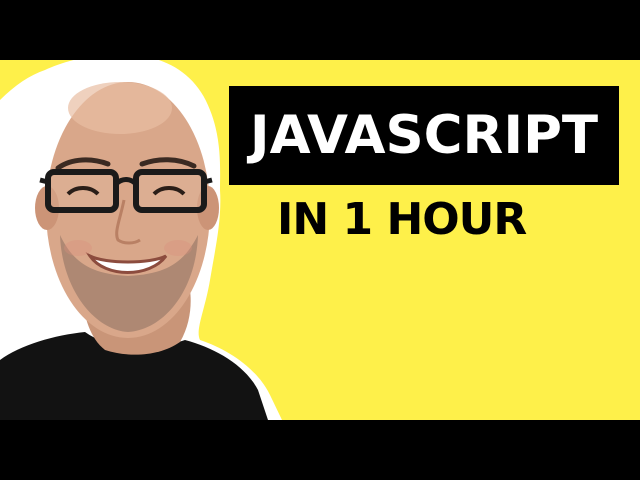 The width and height of the screenshot is (640, 480). I want to click on right-temple, so click(208, 181).